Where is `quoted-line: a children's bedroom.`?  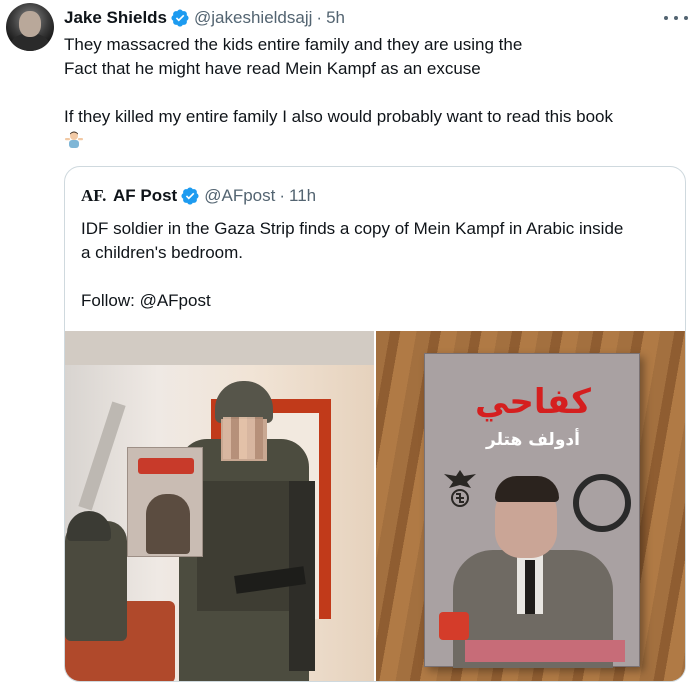 quoted-line: a children's bedroom. is located at coordinates (162, 252).